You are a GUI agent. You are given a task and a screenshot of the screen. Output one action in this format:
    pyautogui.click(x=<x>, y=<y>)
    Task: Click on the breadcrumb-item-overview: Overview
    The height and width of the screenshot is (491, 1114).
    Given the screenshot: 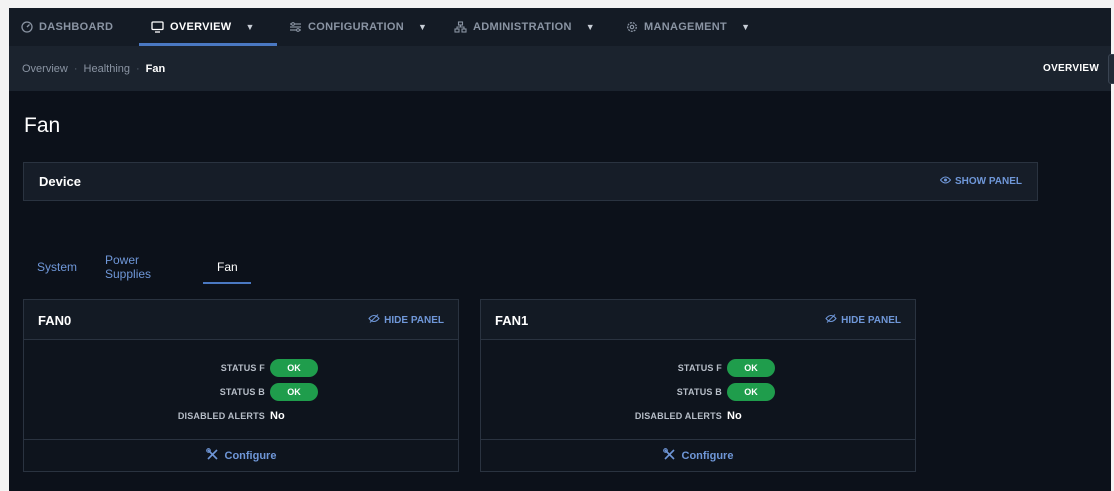 What is the action you would take?
    pyautogui.click(x=45, y=69)
    